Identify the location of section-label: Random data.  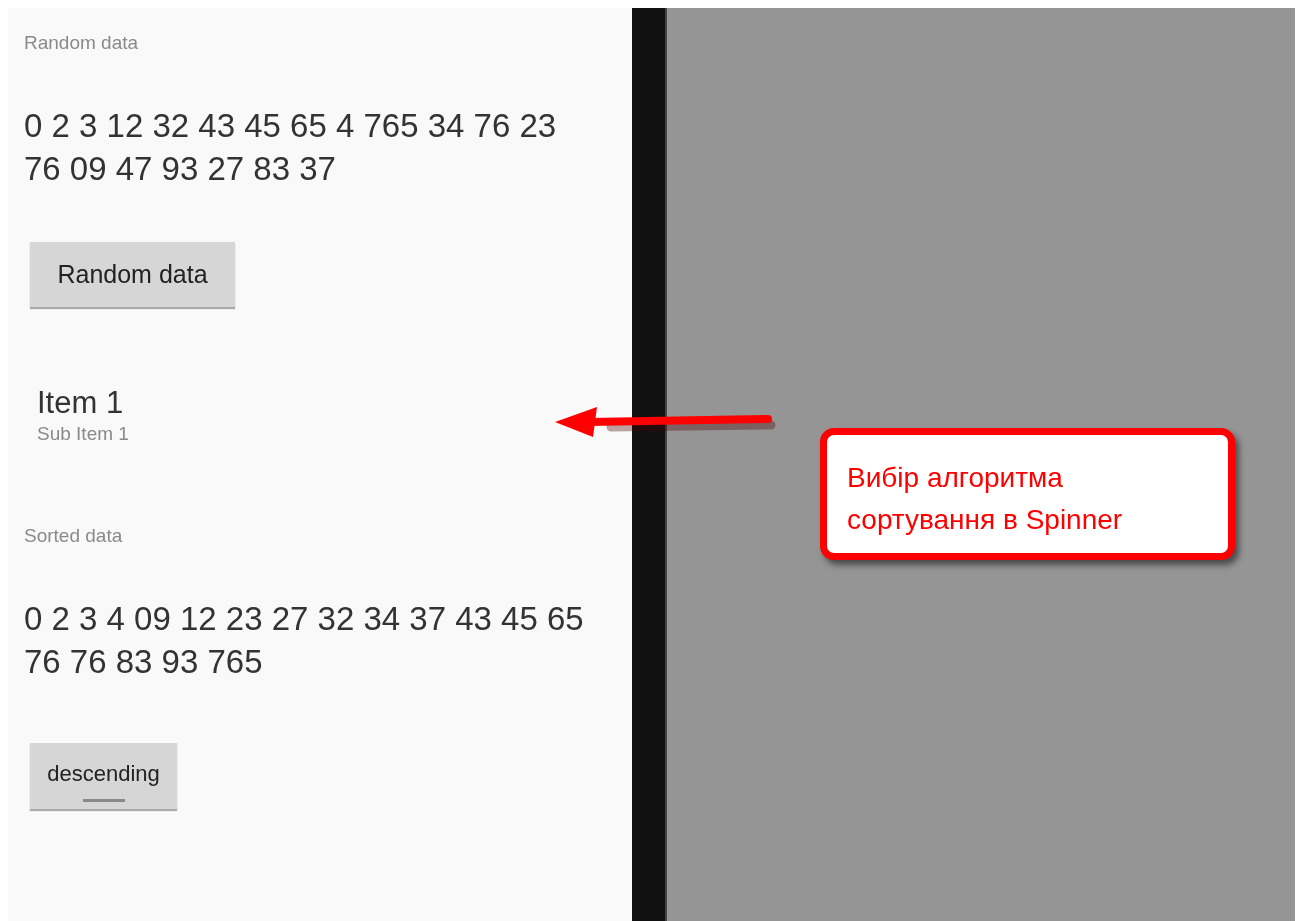
(81, 43).